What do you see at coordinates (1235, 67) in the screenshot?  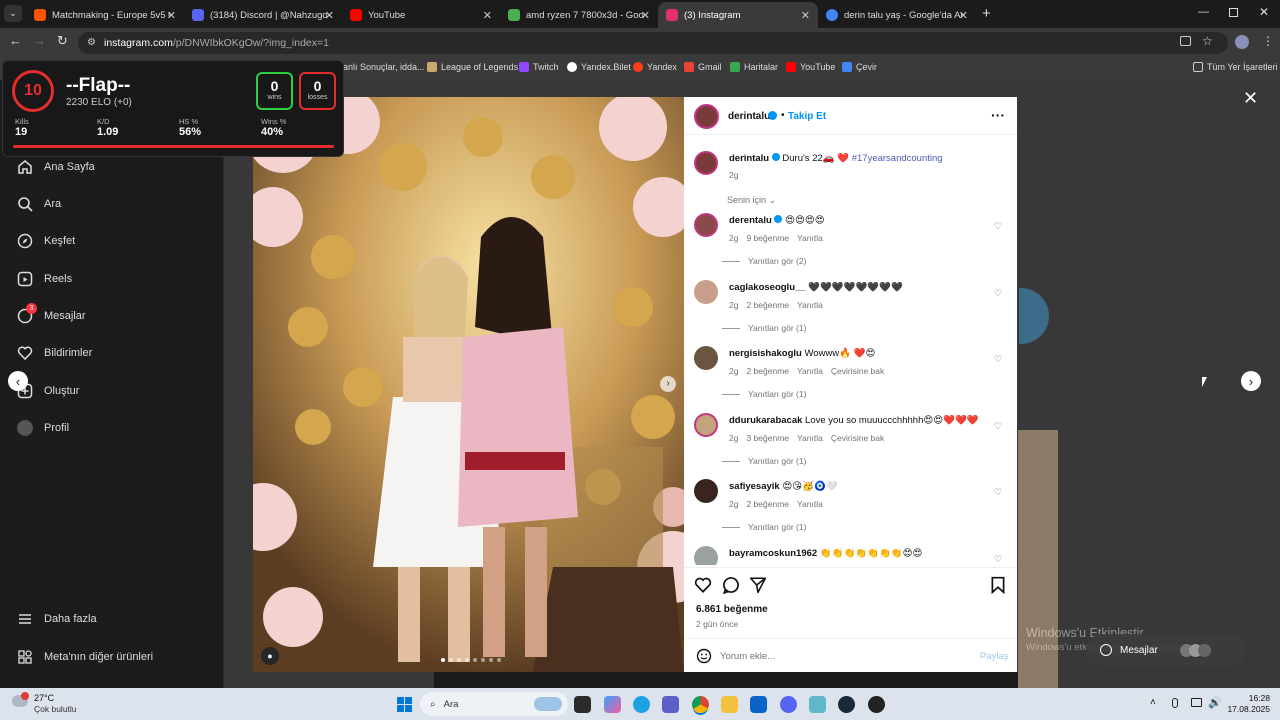 I see `all-bookmarks: Tüm Yer İşaretleri` at bounding box center [1235, 67].